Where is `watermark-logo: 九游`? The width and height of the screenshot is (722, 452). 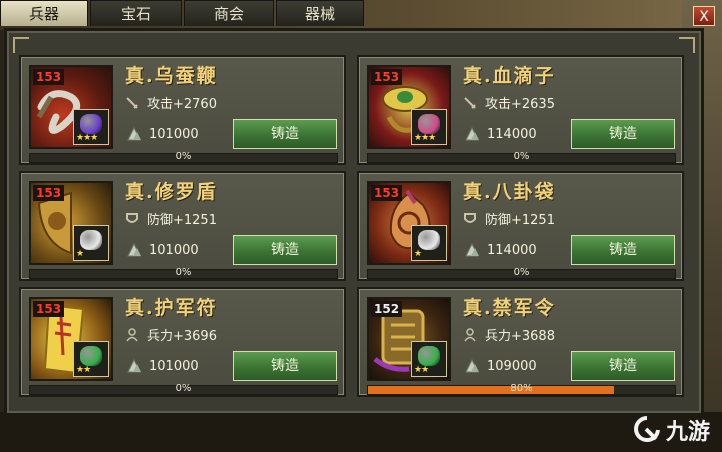 watermark-logo: 九游 is located at coordinates (671, 430).